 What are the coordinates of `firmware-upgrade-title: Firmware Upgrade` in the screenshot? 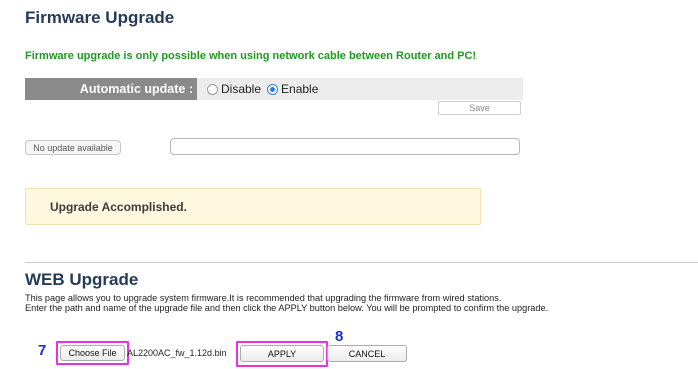 It's located at (100, 17).